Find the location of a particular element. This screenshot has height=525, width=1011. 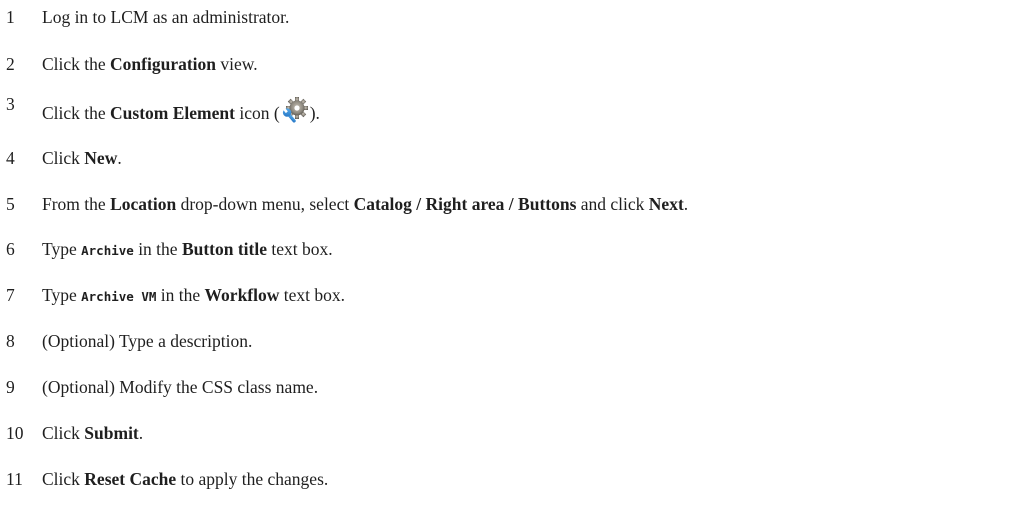

step-1: 1 Log in to LCM as an administrator. is located at coordinates (505, 17).